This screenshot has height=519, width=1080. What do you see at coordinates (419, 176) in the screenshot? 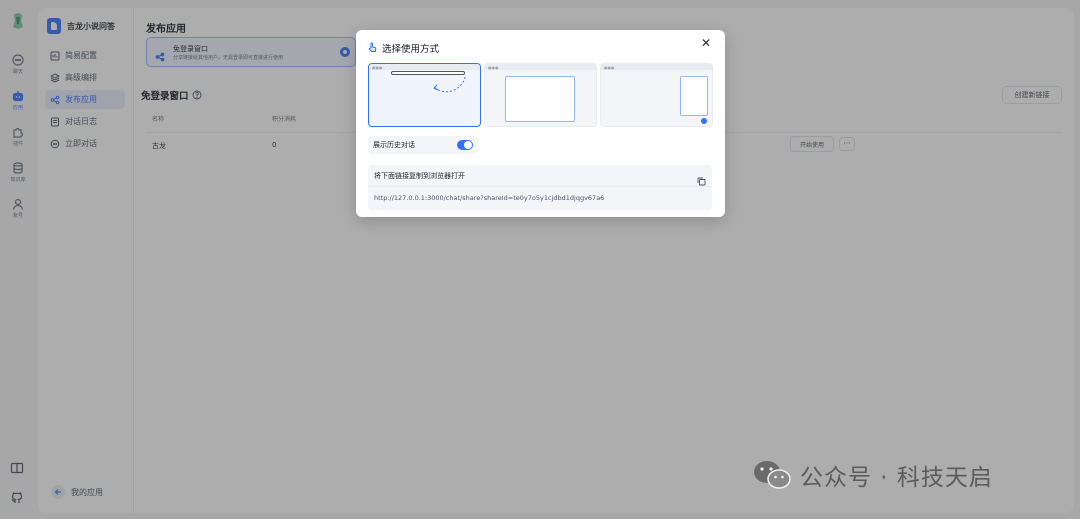
I see `link-instruction: 将下面链接复制到浏览器打开` at bounding box center [419, 176].